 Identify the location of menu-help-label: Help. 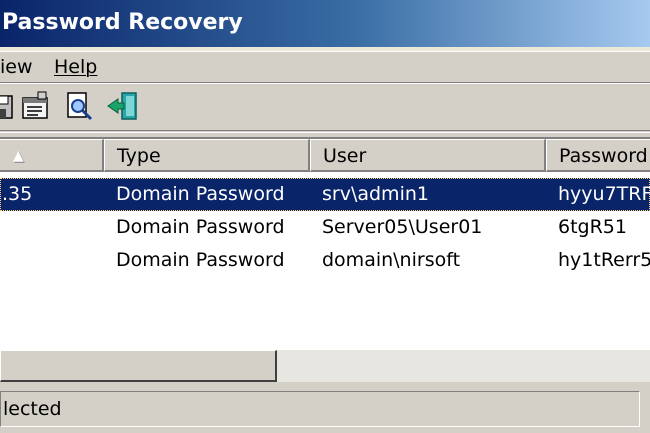
(76, 67).